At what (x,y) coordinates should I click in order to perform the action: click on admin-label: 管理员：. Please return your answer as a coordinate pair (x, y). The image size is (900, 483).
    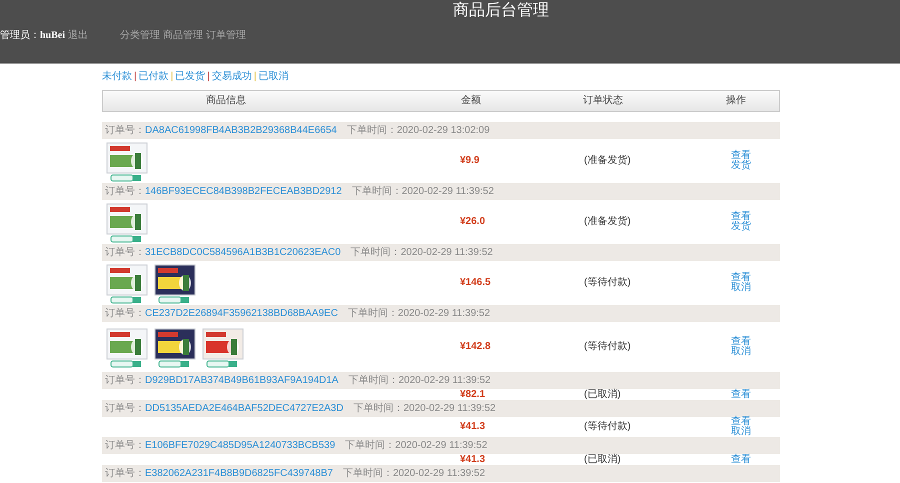
    Looking at the image, I should click on (20, 36).